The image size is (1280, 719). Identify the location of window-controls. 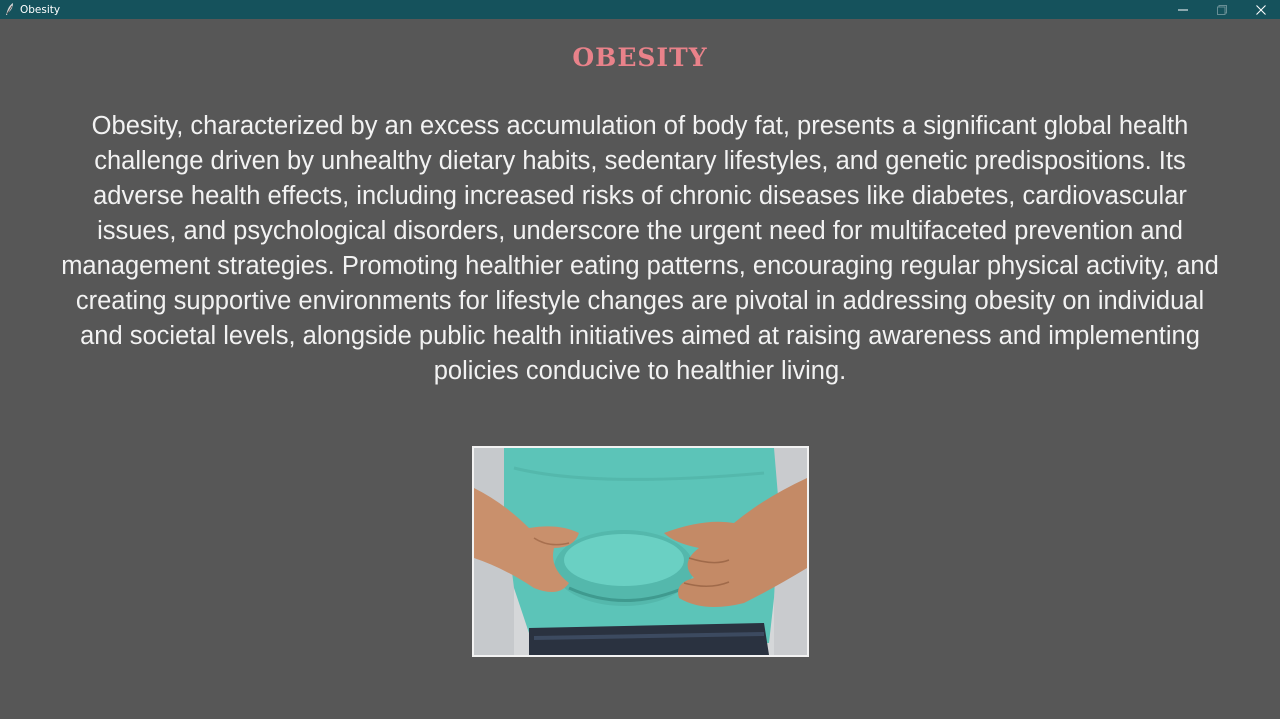
(1221, 9).